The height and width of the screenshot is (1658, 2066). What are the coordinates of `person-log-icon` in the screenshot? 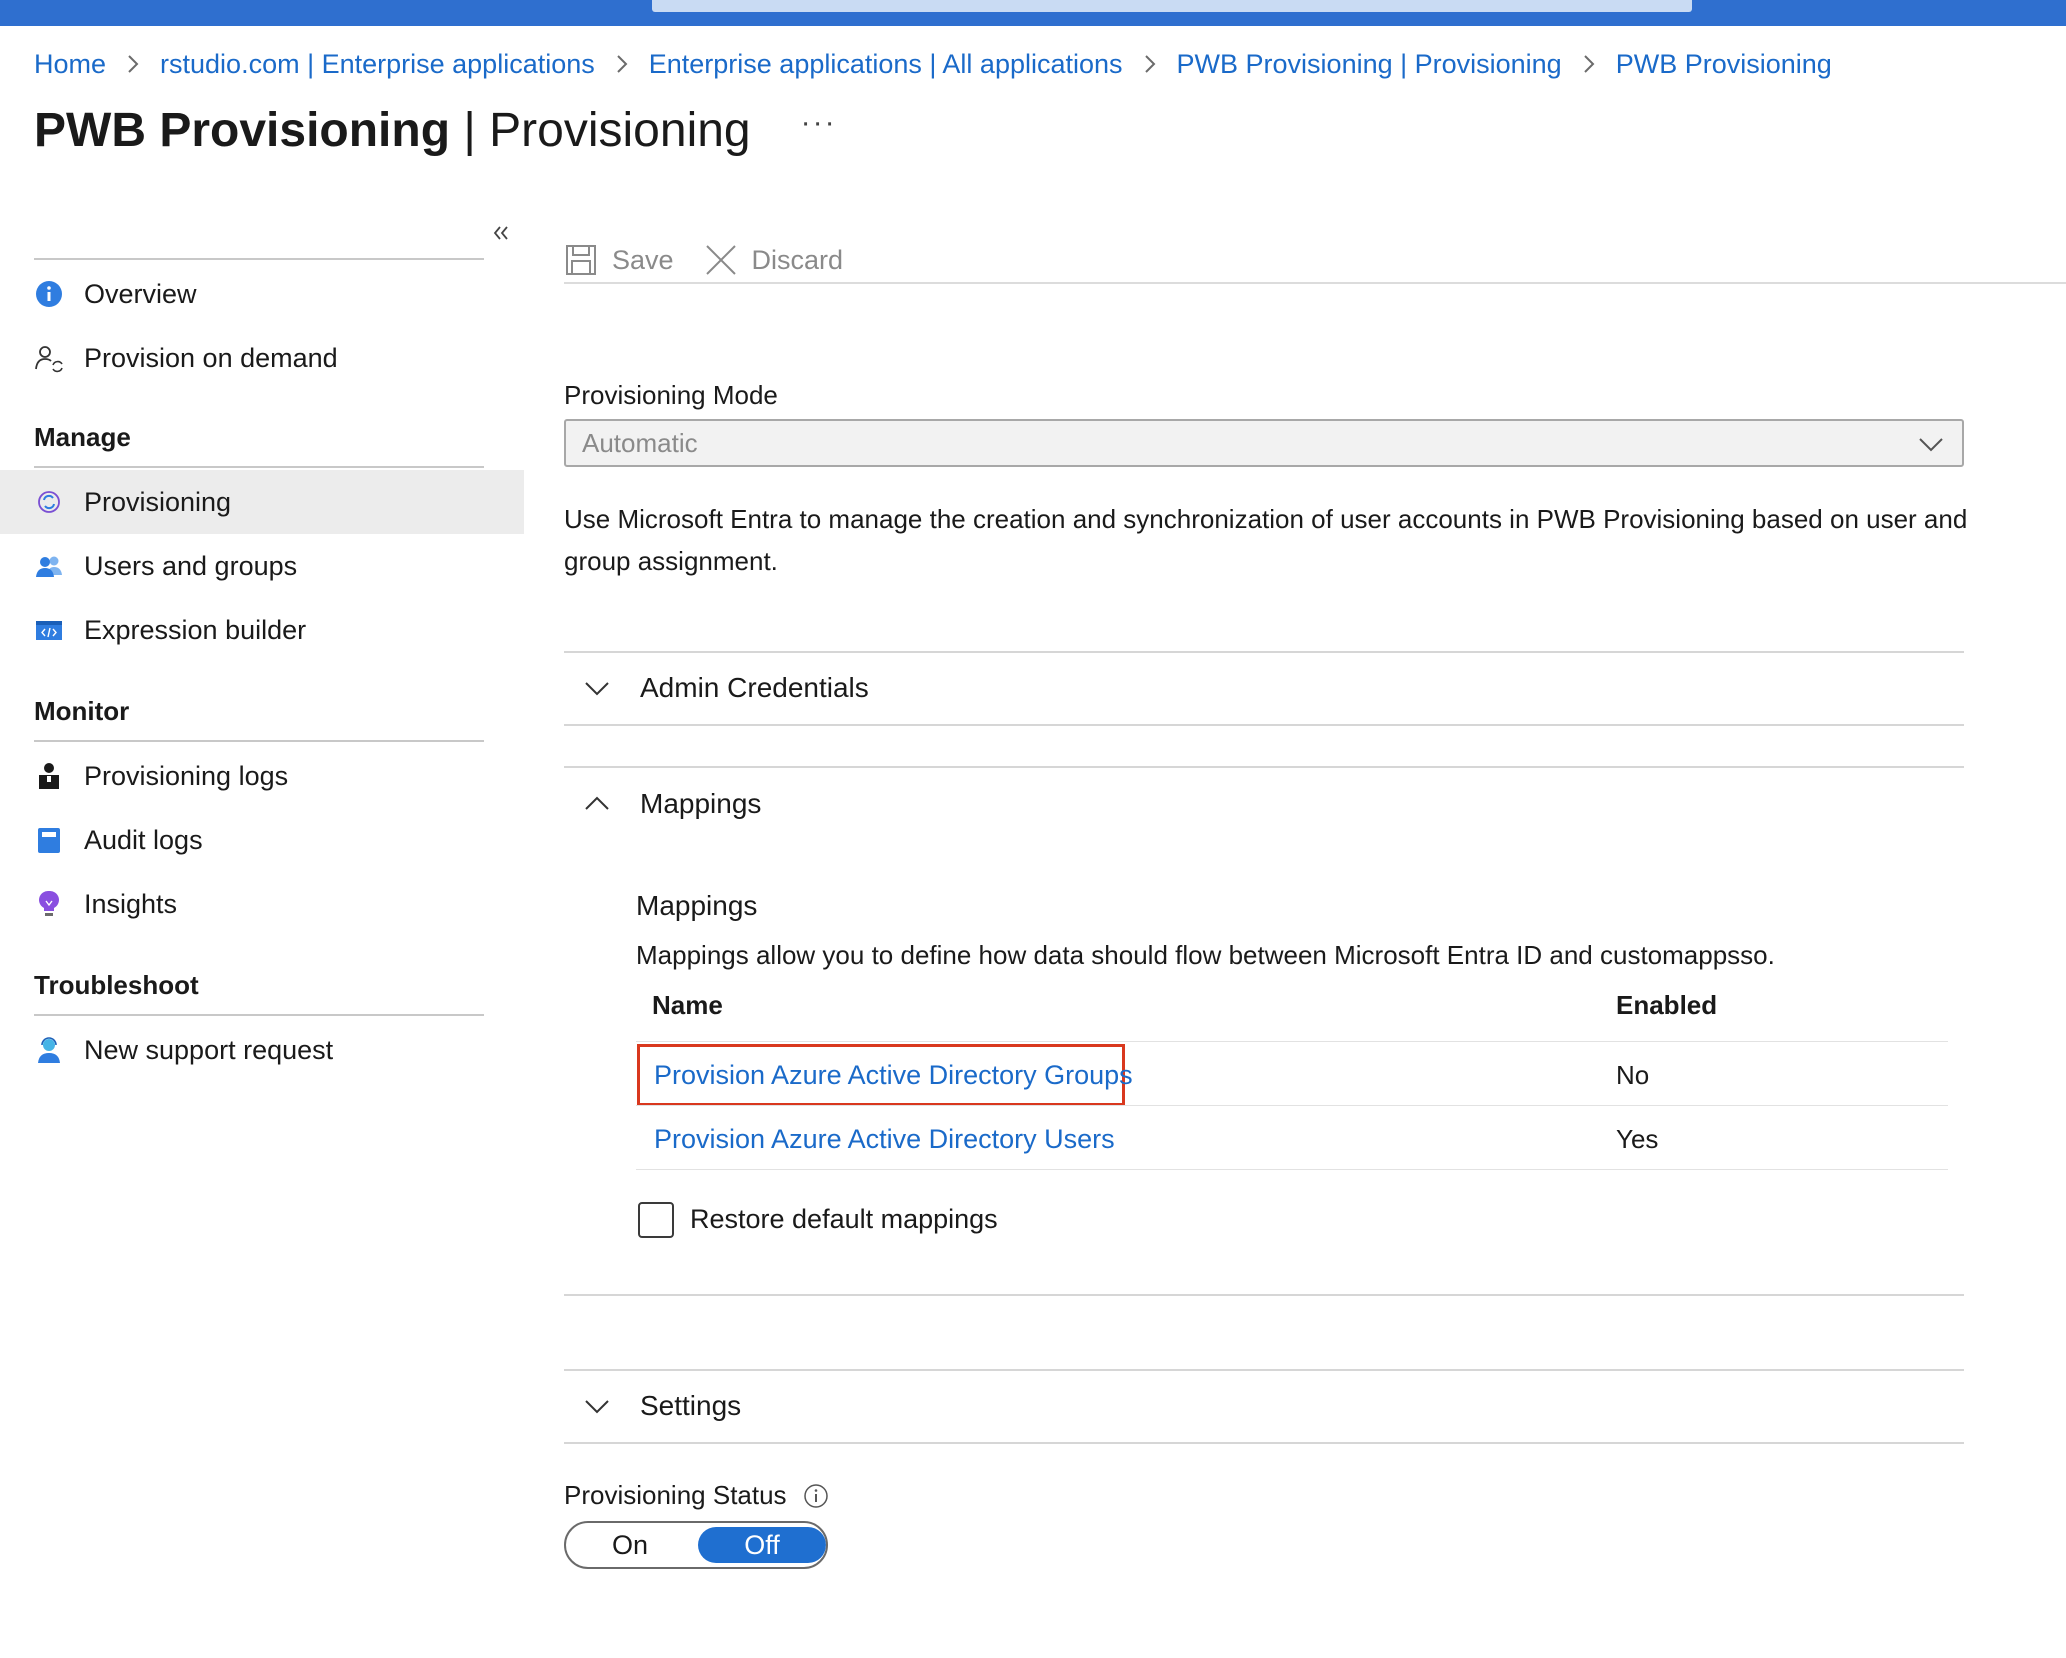 It's located at (49, 776).